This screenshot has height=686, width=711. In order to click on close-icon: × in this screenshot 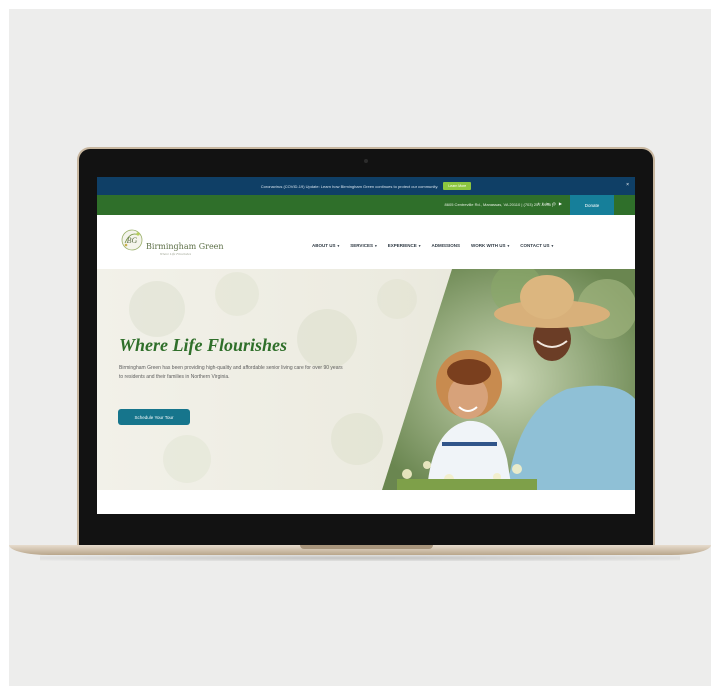, I will do `click(627, 185)`.